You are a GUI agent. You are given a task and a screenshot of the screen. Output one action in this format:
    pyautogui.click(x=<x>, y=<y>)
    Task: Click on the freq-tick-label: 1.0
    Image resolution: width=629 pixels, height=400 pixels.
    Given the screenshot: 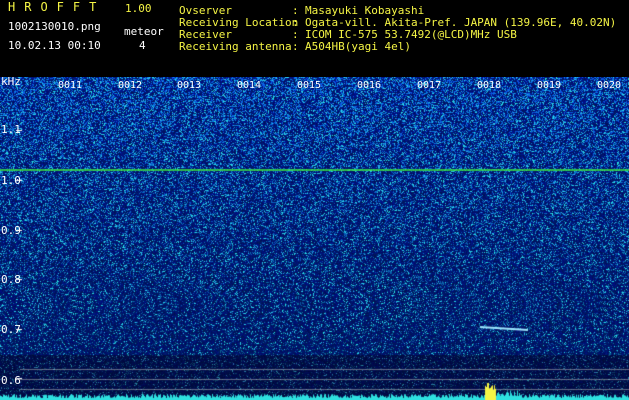 What is the action you would take?
    pyautogui.click(x=11, y=180)
    